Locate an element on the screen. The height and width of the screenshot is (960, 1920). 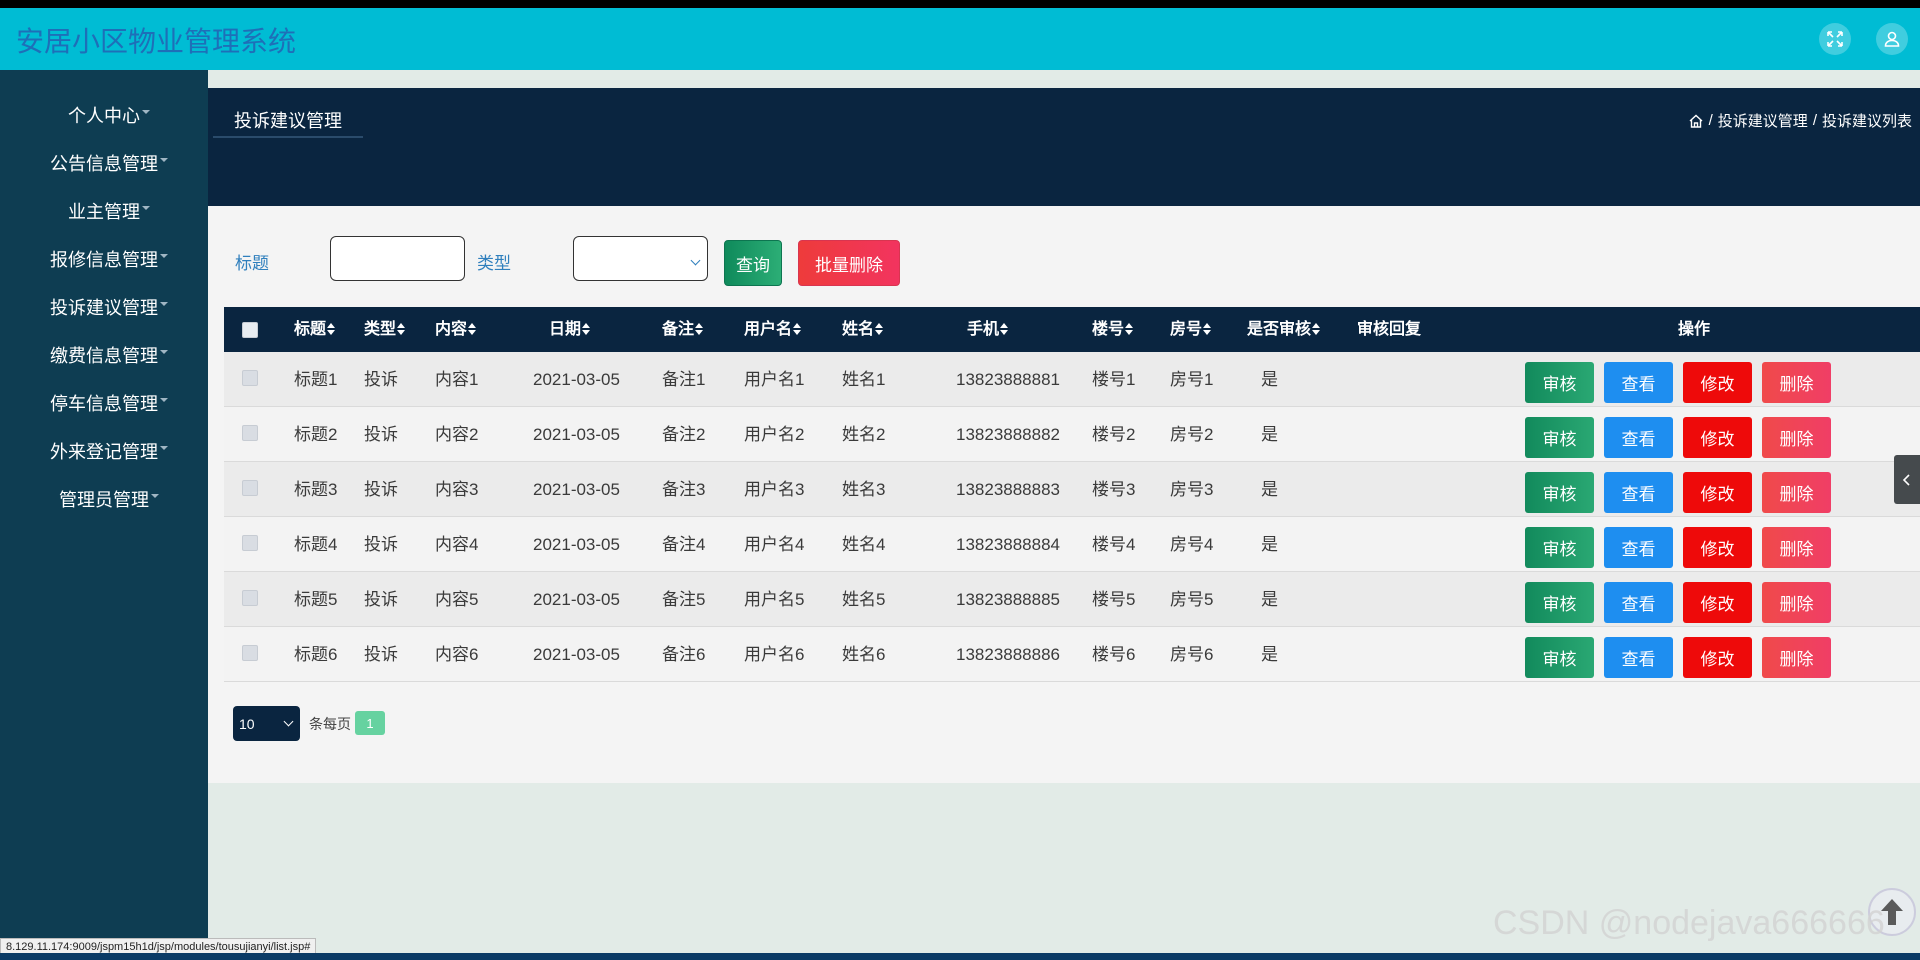
sidebar-item-admins: 管理员管理 is located at coordinates (104, 499).